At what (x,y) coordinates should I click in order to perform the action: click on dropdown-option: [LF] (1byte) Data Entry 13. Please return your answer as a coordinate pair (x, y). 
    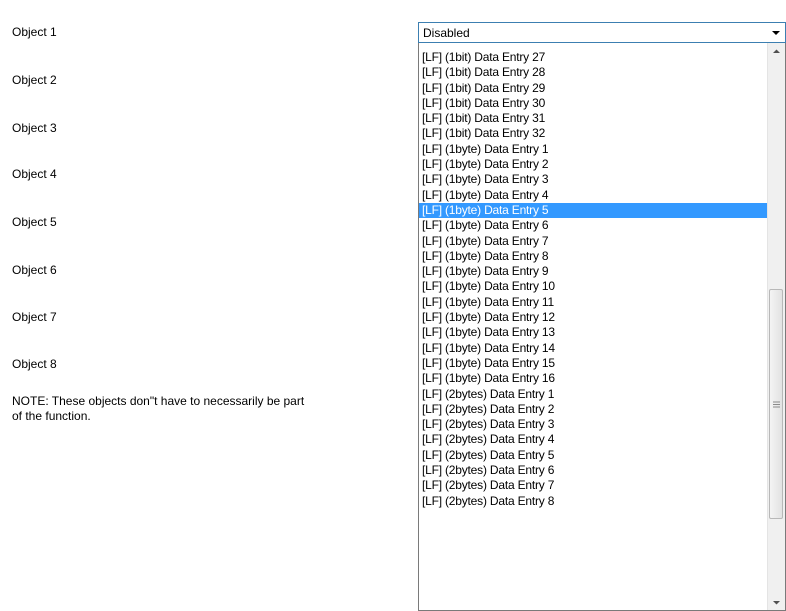
    Looking at the image, I should click on (594, 332).